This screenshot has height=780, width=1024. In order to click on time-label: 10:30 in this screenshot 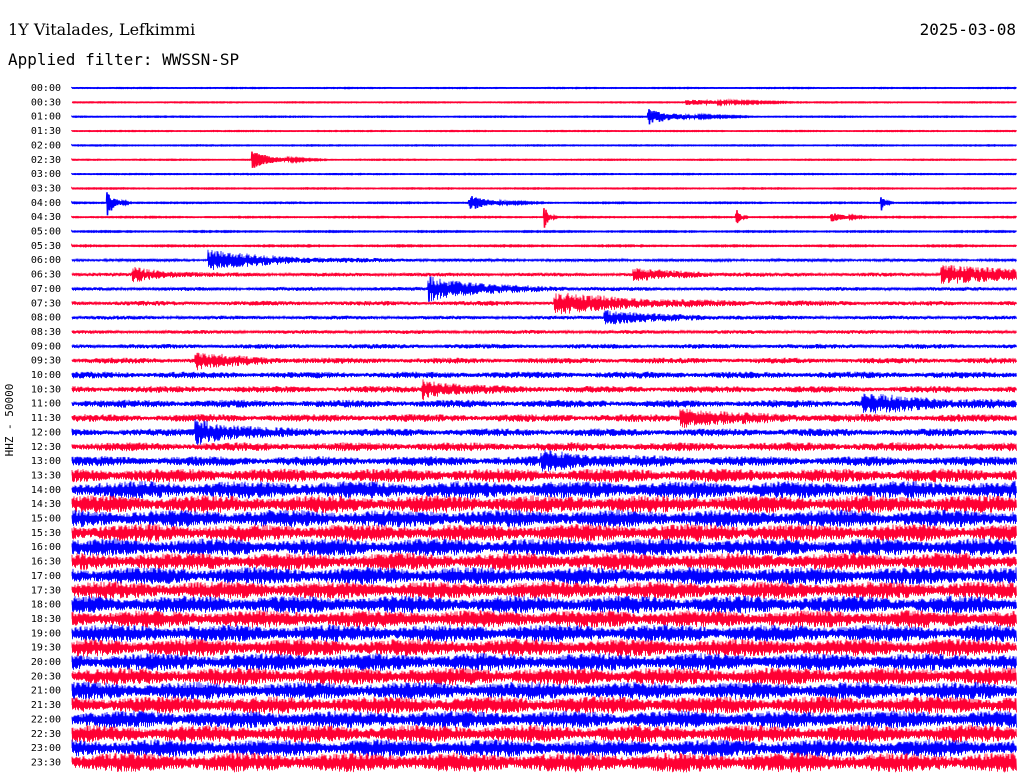, I will do `click(46, 389)`.